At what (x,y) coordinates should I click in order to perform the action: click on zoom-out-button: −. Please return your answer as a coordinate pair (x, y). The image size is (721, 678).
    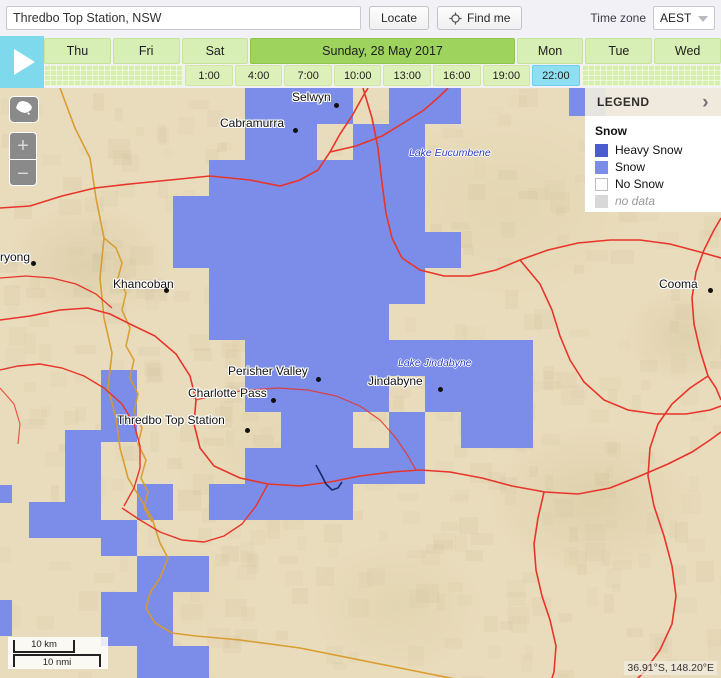
    Looking at the image, I should click on (23, 173).